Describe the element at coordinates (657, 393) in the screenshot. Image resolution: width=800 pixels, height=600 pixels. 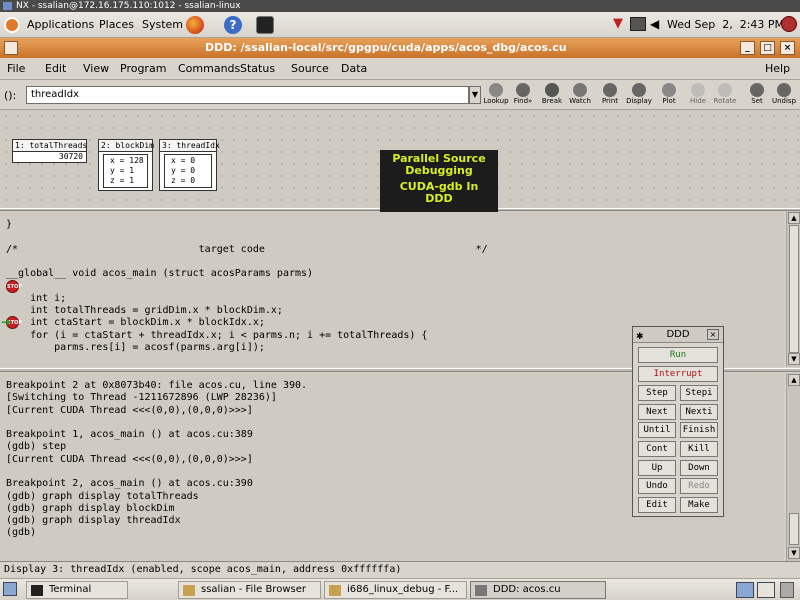
I see `step-button: Step` at that location.